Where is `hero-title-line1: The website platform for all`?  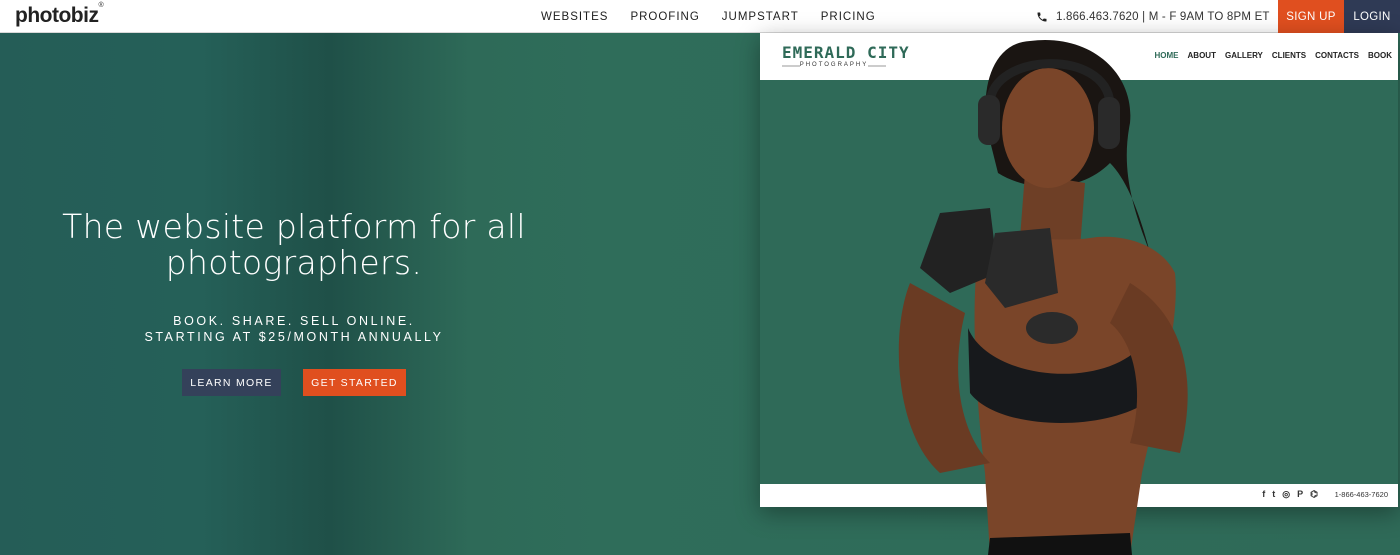 hero-title-line1: The website platform for all is located at coordinates (294, 226).